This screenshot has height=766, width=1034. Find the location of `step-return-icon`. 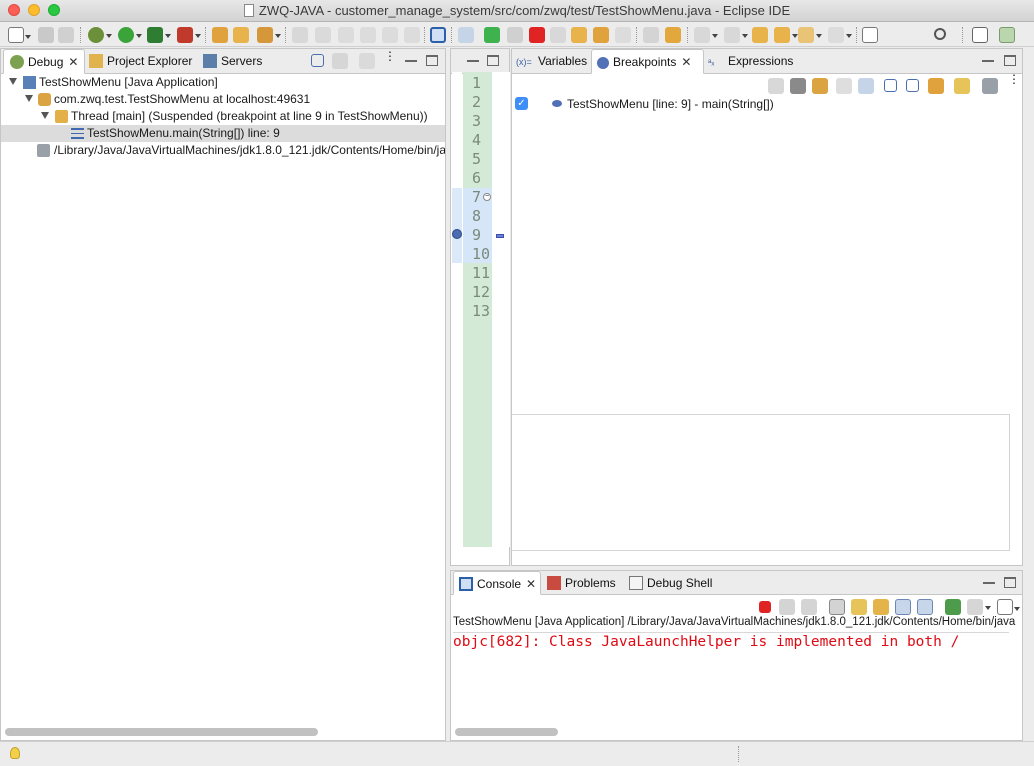

step-return-icon is located at coordinates (623, 35).